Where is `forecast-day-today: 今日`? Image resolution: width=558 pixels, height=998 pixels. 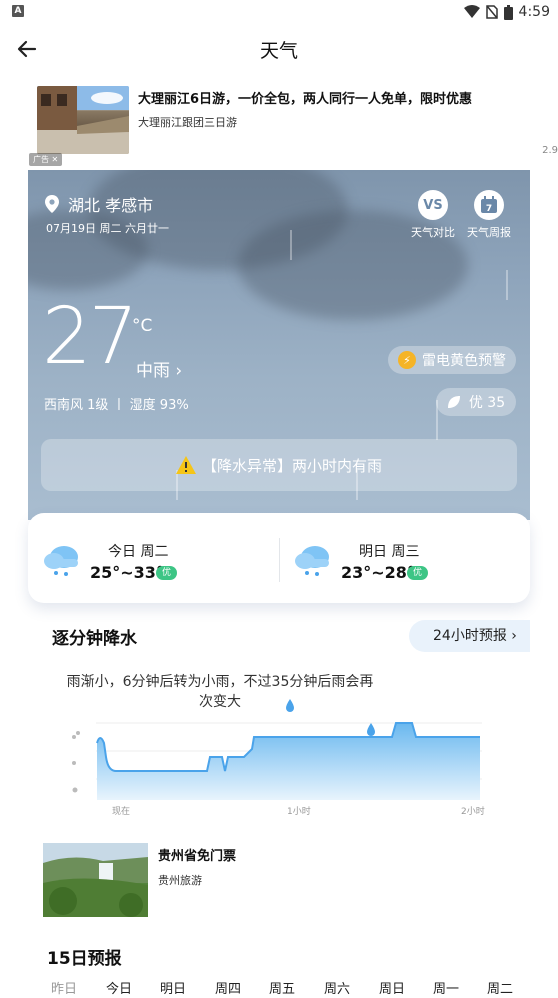 forecast-day-today: 今日 is located at coordinates (119, 987).